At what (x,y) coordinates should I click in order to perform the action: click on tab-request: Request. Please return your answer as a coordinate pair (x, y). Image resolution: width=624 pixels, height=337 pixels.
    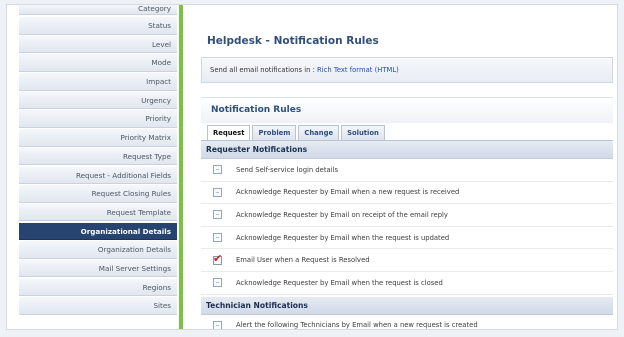
    Looking at the image, I should click on (229, 132).